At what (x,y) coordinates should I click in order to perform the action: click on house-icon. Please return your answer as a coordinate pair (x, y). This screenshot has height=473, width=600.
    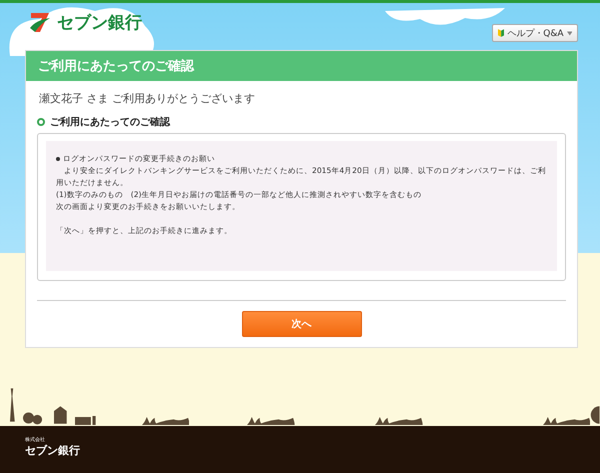
    Looking at the image, I should click on (60, 415).